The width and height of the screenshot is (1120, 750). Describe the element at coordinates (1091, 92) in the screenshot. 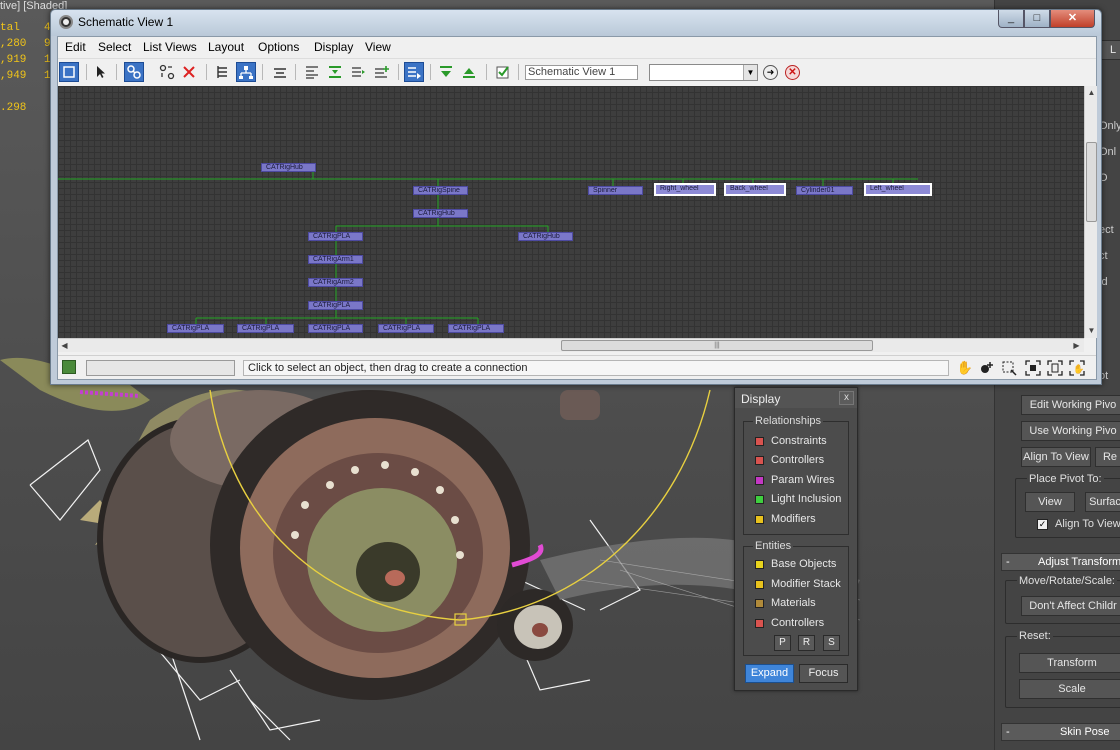

I see `scroll-up-icon: ▲` at that location.